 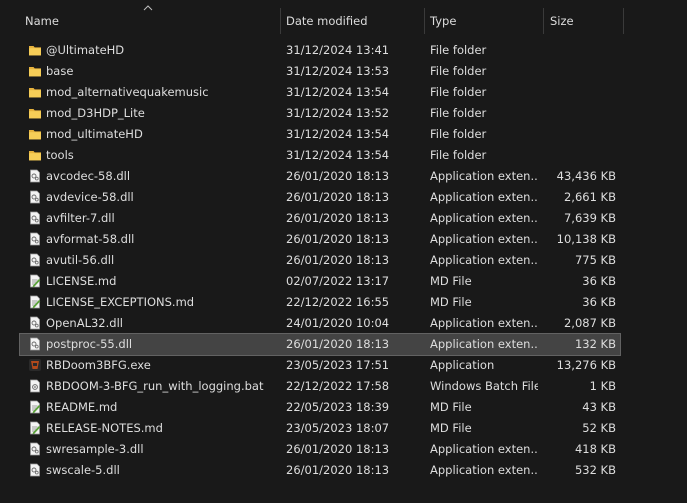 I want to click on file-row: base 31/12/2024 13:53 File folder, so click(x=320, y=71).